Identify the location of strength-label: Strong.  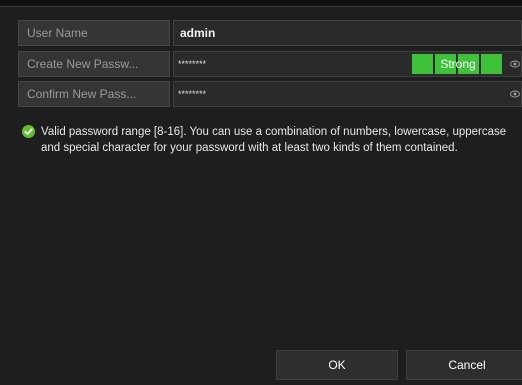
(458, 64).